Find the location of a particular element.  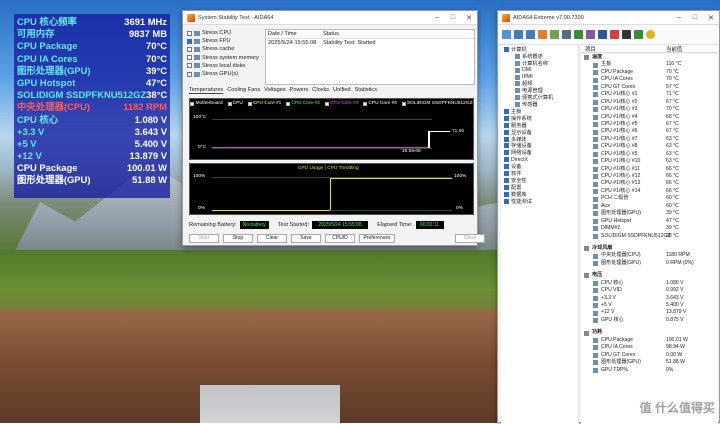

stability-test-icon is located at coordinates (602, 34).